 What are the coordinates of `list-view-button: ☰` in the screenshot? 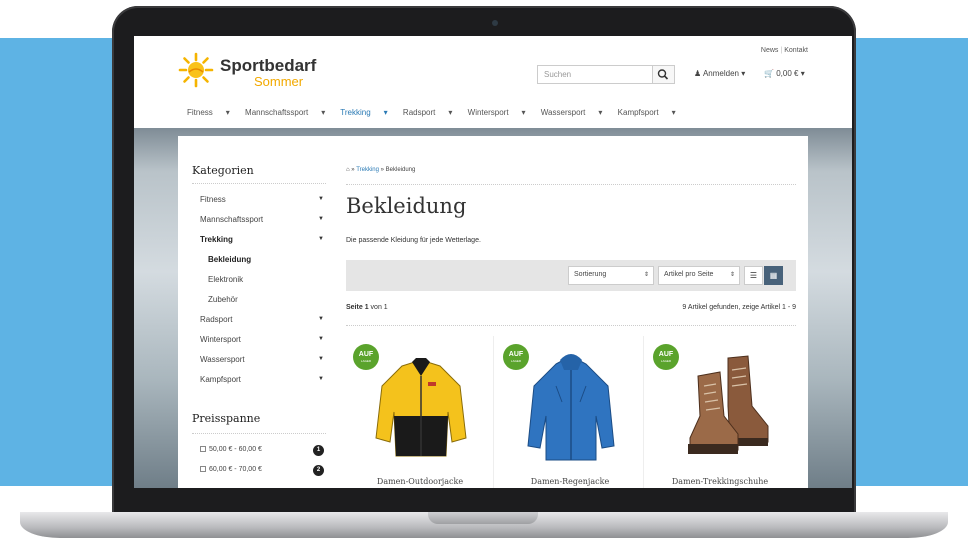 It's located at (753, 275).